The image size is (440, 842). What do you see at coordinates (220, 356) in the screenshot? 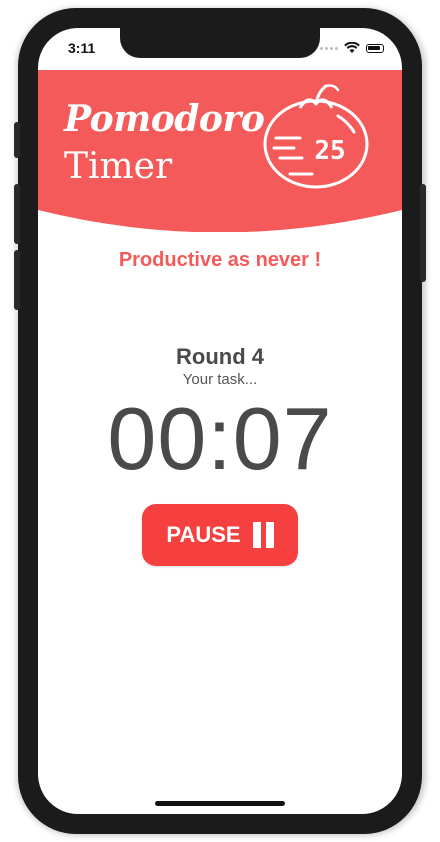
I see `round-label: Round 4` at bounding box center [220, 356].